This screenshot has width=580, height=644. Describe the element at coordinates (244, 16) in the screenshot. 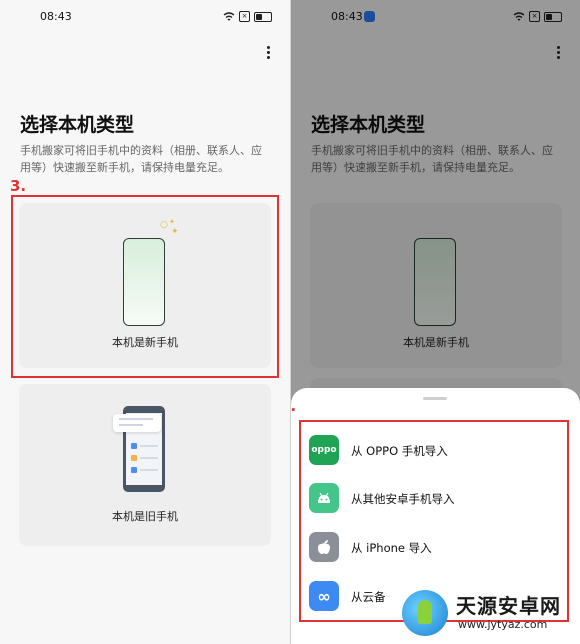

I see `sim-icon: ×` at that location.